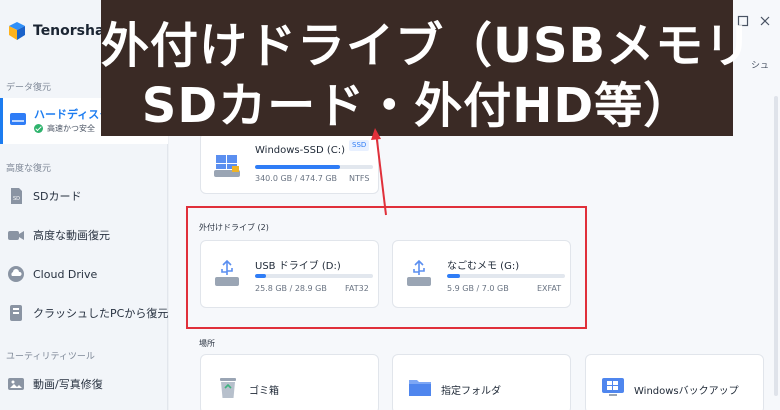  I want to click on sidebar-item-video-recovery: 高度な動画復元, so click(84, 235).